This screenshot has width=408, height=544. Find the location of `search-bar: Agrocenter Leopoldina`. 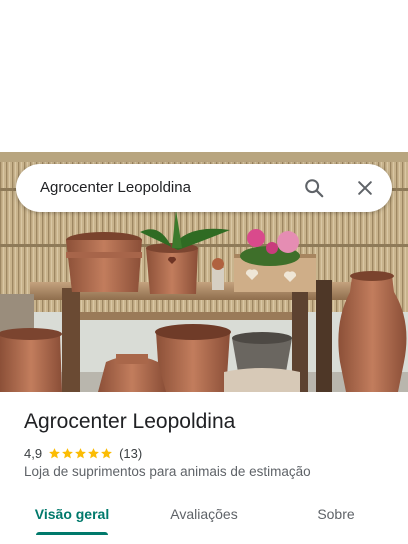

search-bar: Agrocenter Leopoldina is located at coordinates (204, 188).